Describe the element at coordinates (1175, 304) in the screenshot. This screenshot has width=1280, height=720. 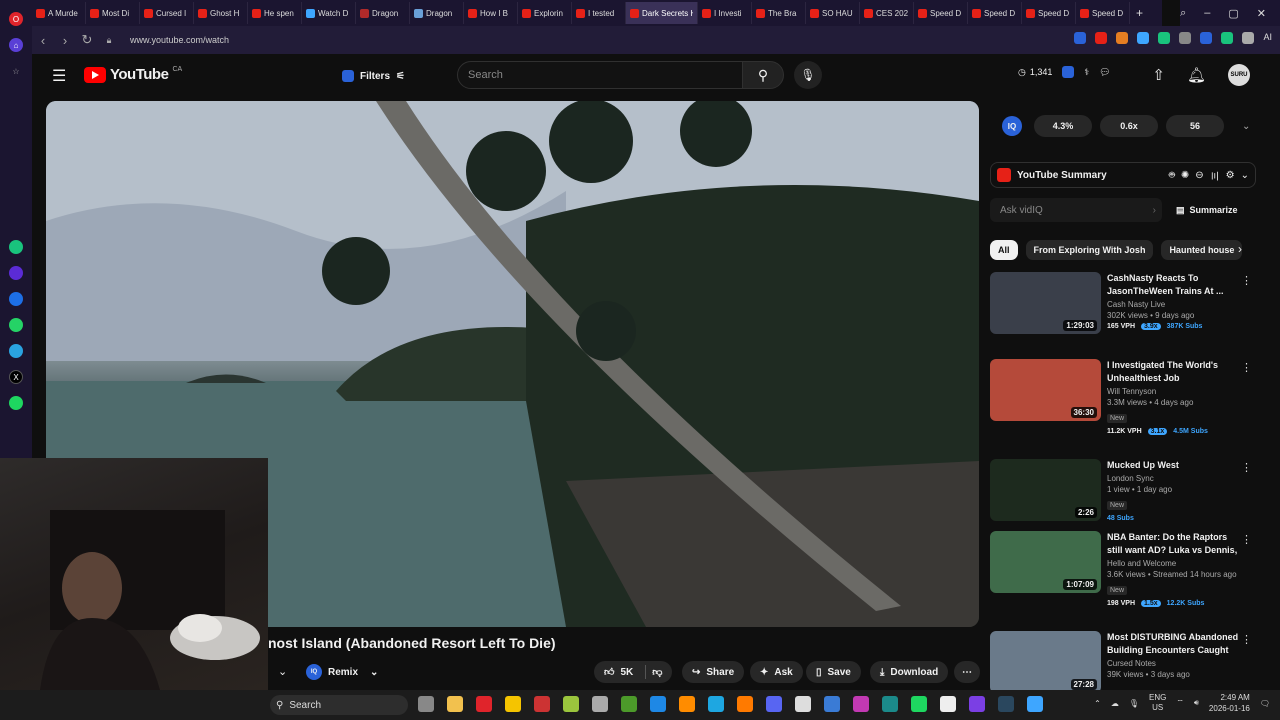
I see `channel-name: Cash Nasty Live` at that location.